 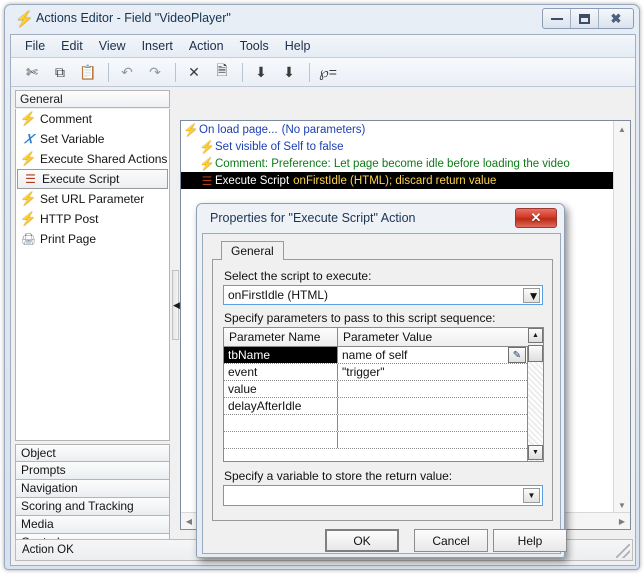 What do you see at coordinates (375, 355) in the screenshot?
I see `cell-value-text: name of self` at bounding box center [375, 355].